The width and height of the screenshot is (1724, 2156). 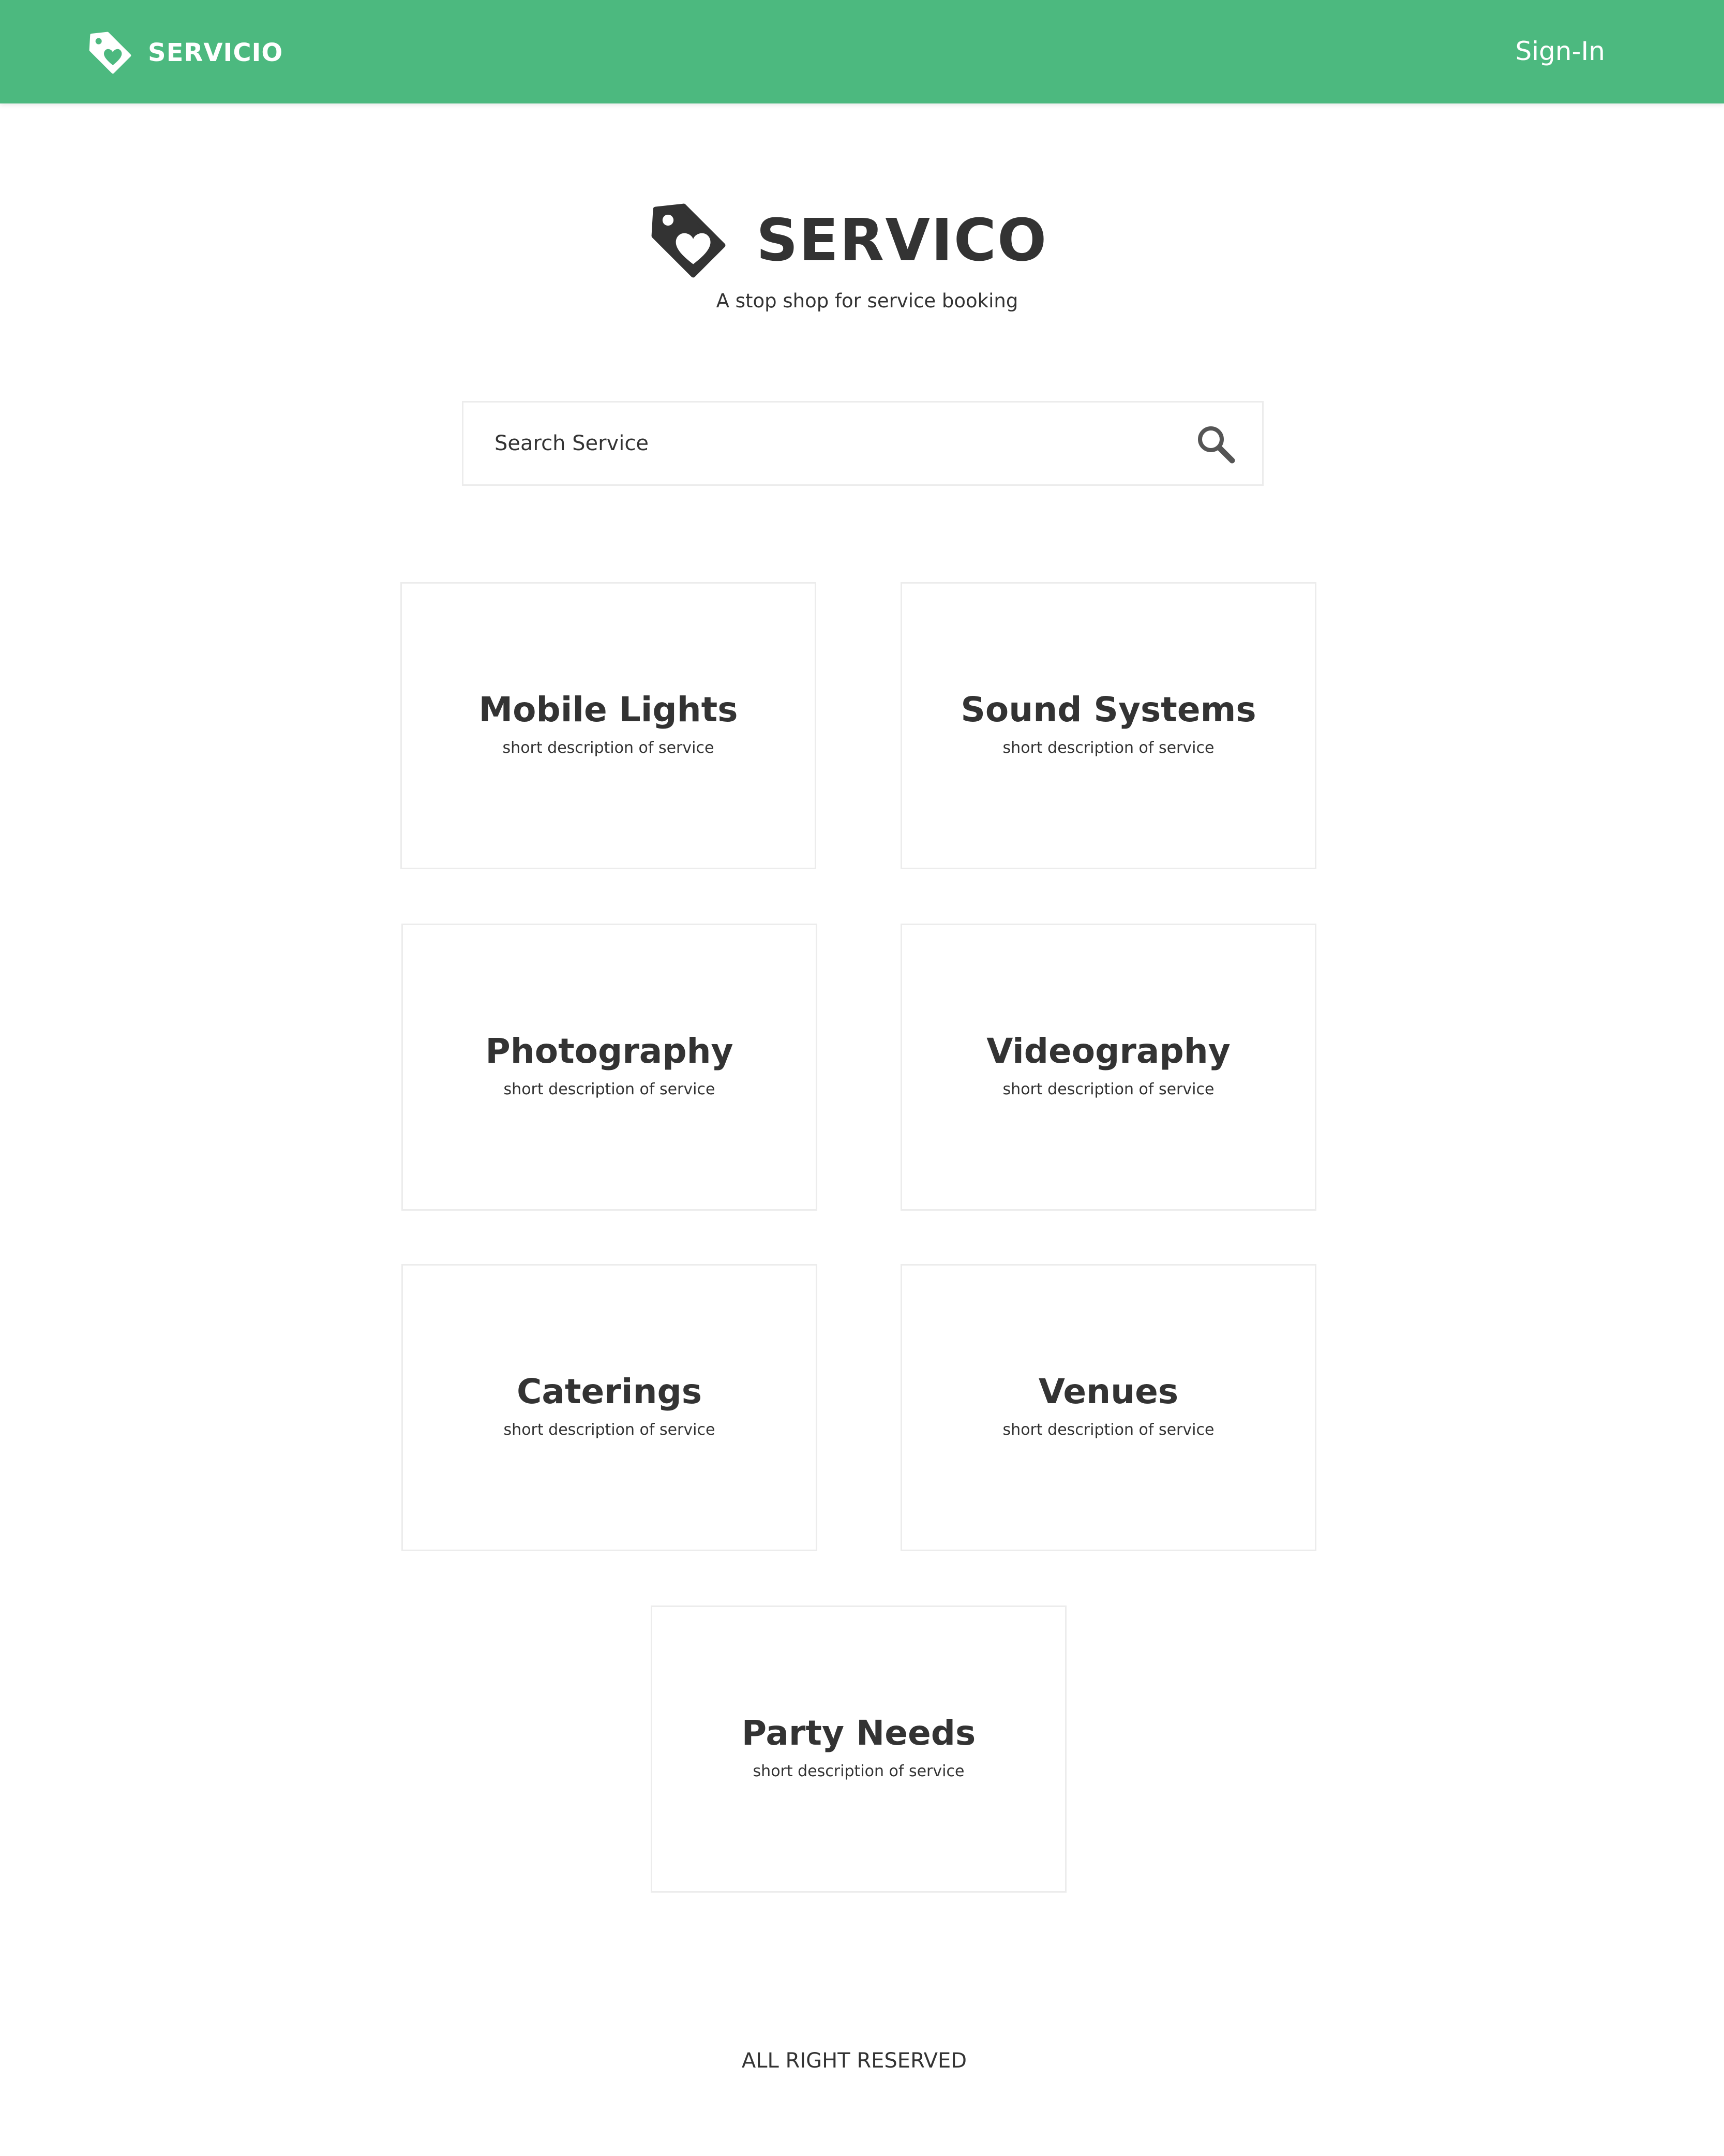 What do you see at coordinates (854, 2061) in the screenshot?
I see `footer-copyright: ALL RIGHT RESERVED` at bounding box center [854, 2061].